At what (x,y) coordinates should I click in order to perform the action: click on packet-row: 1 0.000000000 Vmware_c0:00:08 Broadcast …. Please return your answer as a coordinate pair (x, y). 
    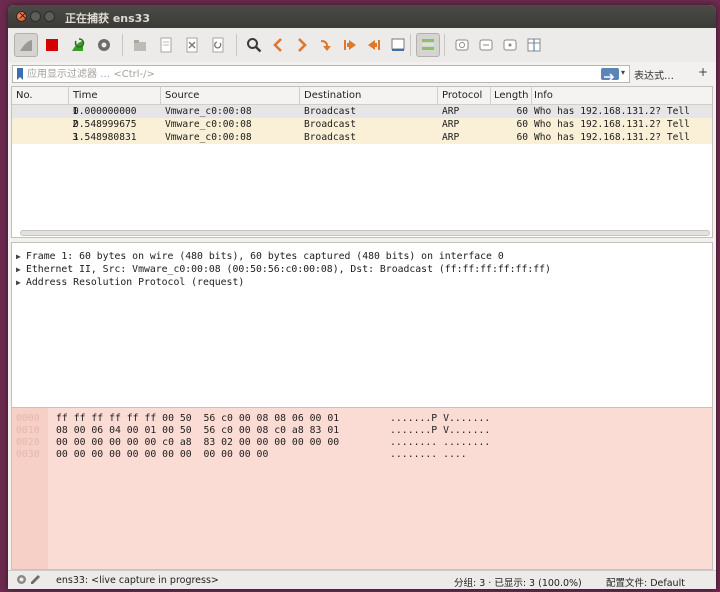
    Looking at the image, I should click on (362, 111).